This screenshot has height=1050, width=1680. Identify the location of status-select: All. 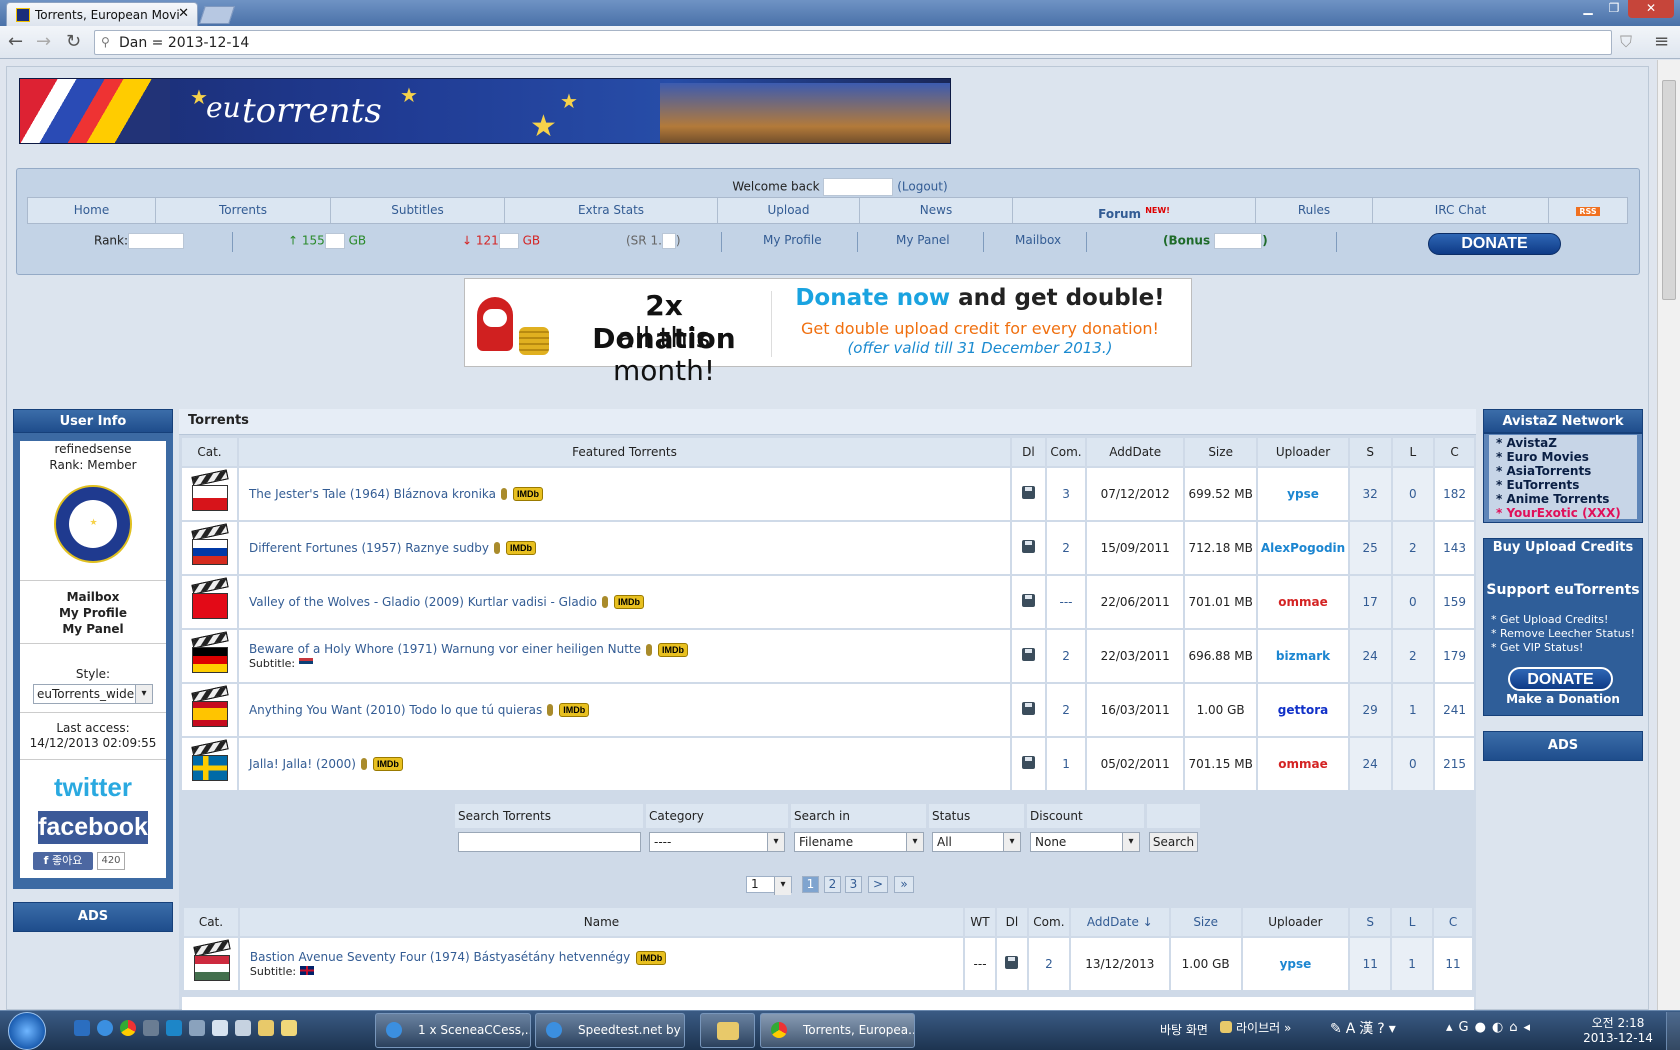
(976, 842).